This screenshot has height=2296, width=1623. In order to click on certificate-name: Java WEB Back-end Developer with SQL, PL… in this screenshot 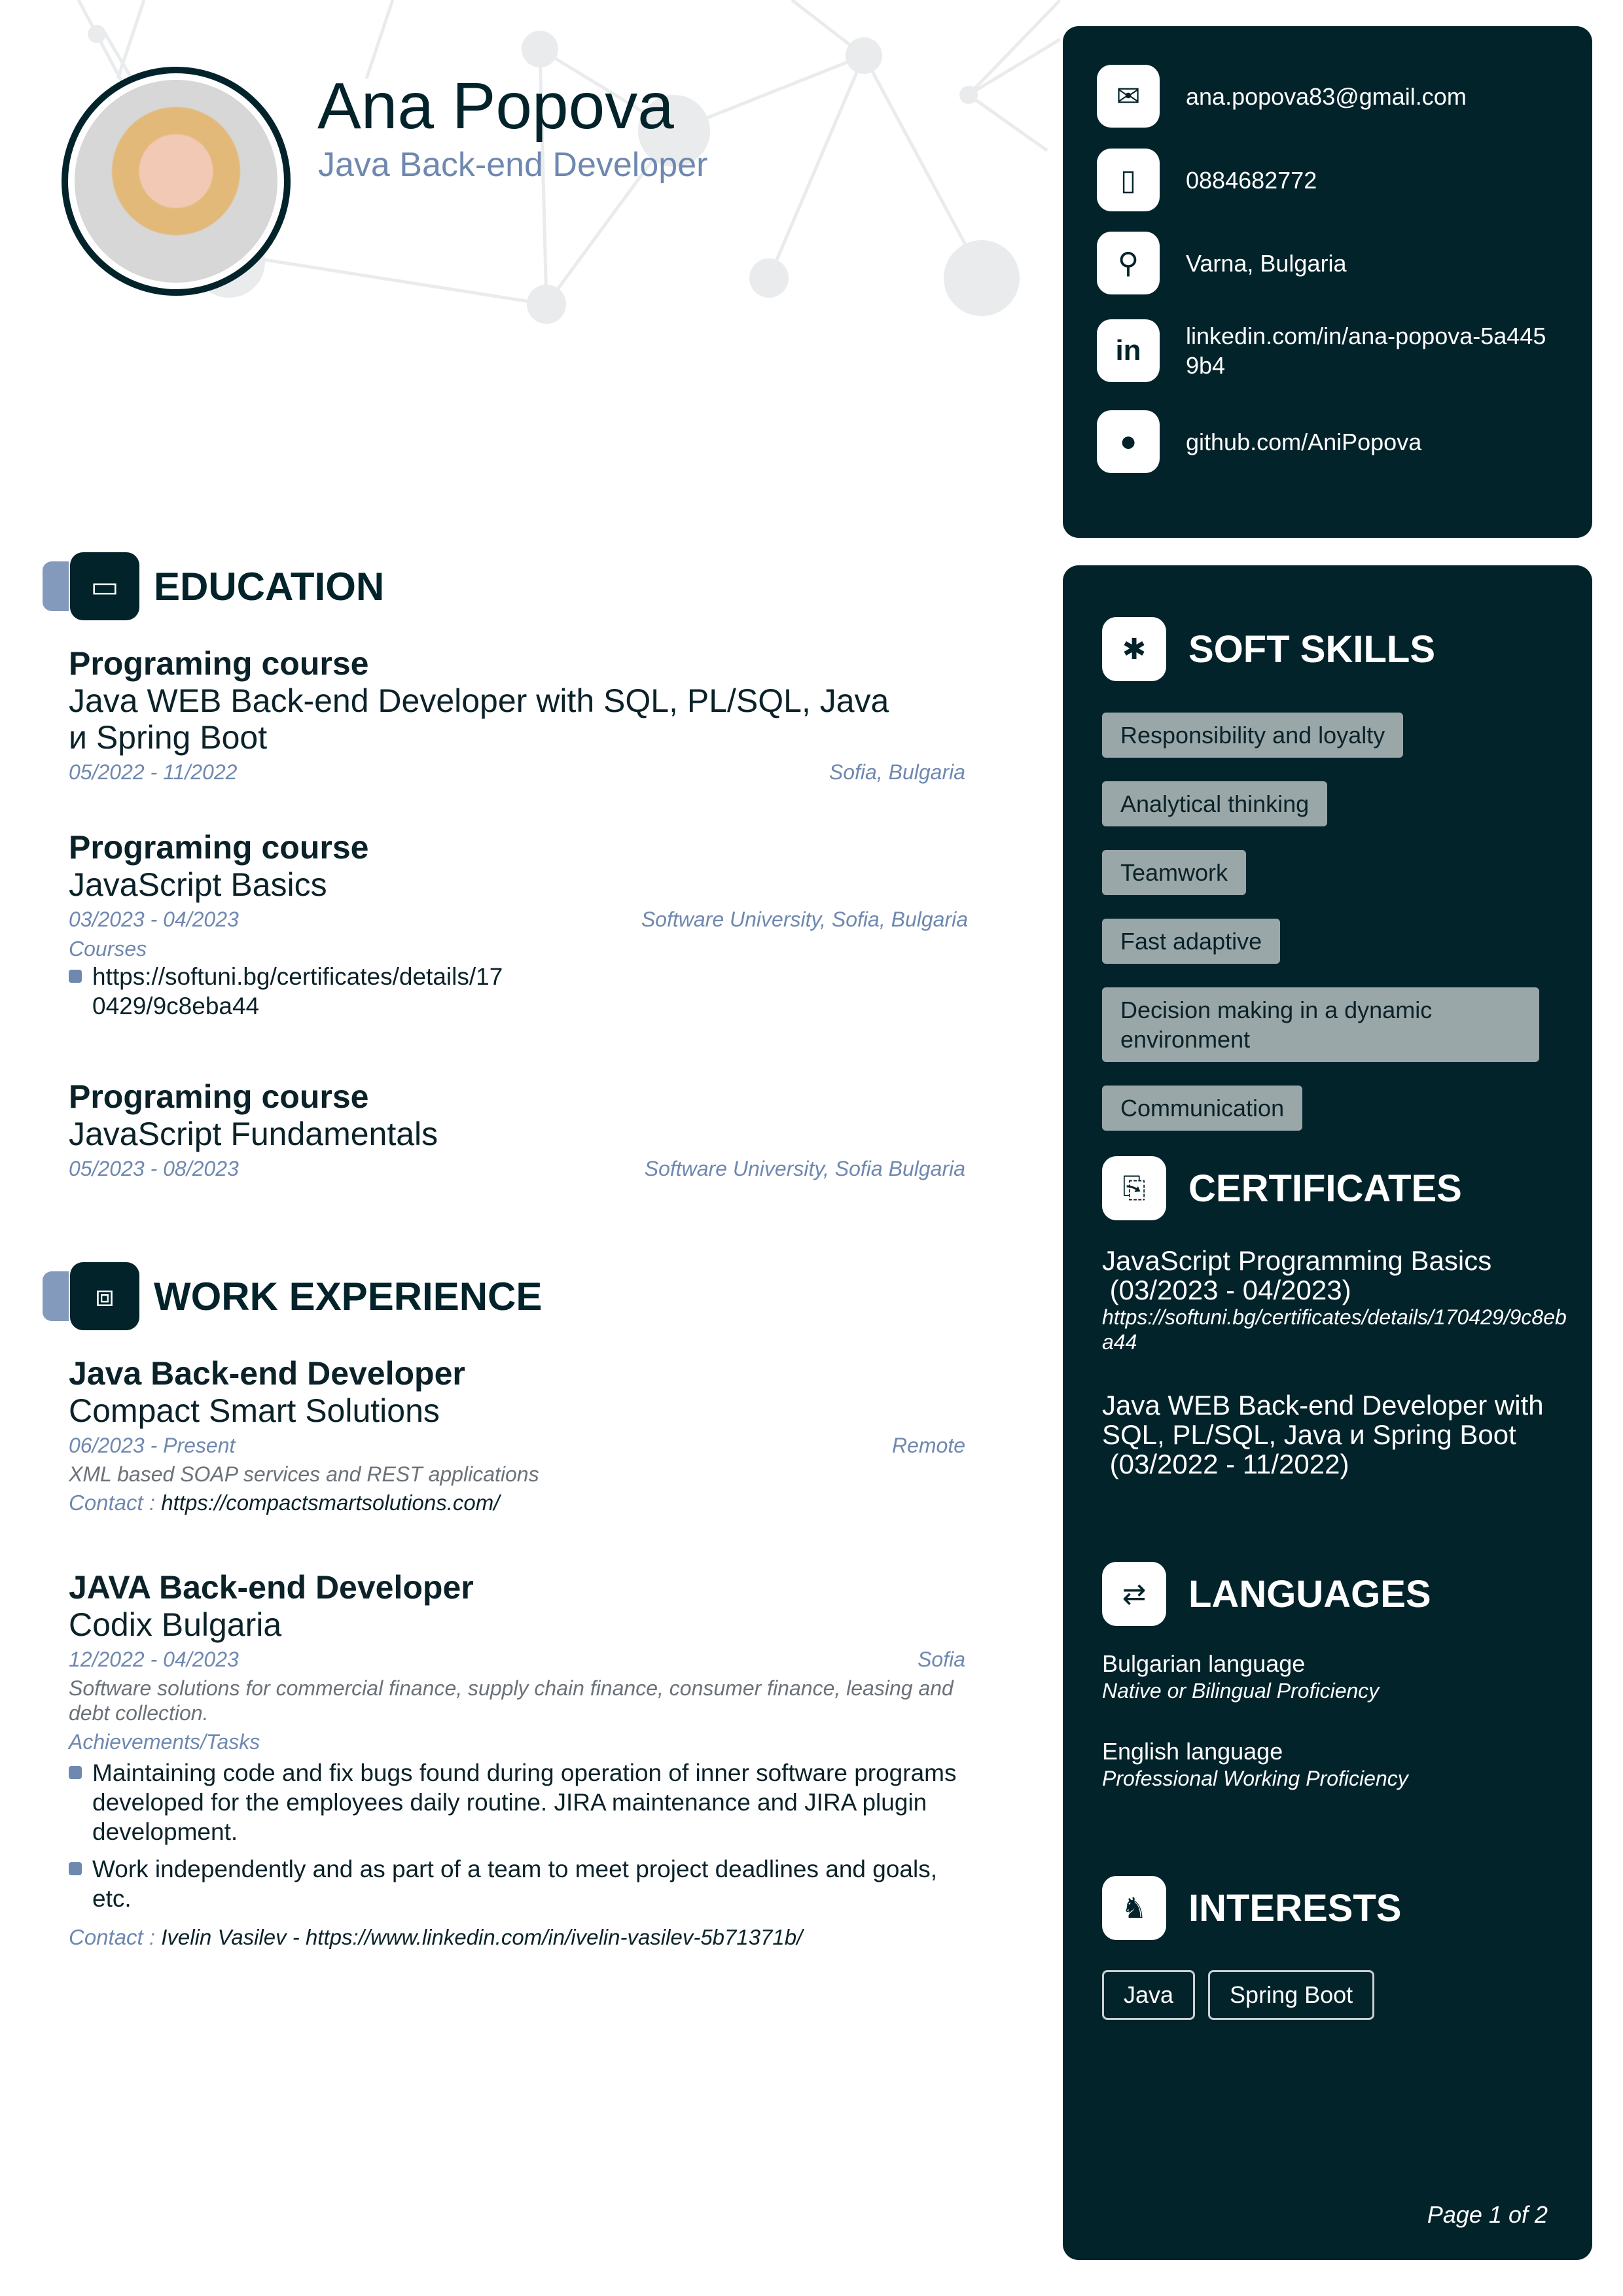, I will do `click(1323, 1420)`.